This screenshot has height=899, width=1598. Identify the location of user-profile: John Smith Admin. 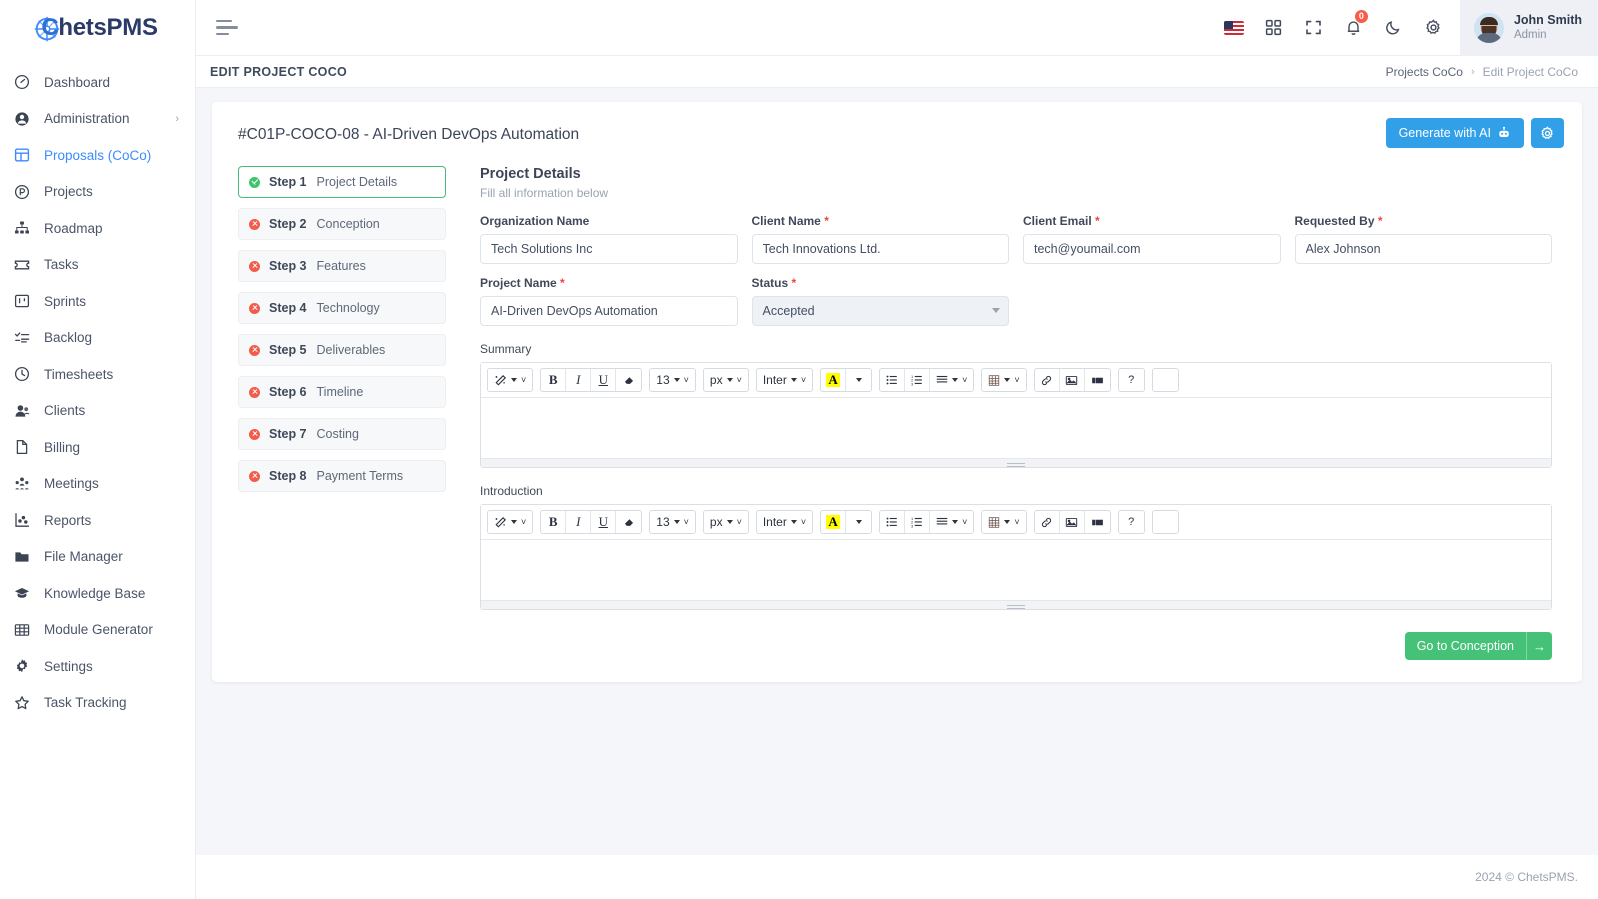
(1528, 28).